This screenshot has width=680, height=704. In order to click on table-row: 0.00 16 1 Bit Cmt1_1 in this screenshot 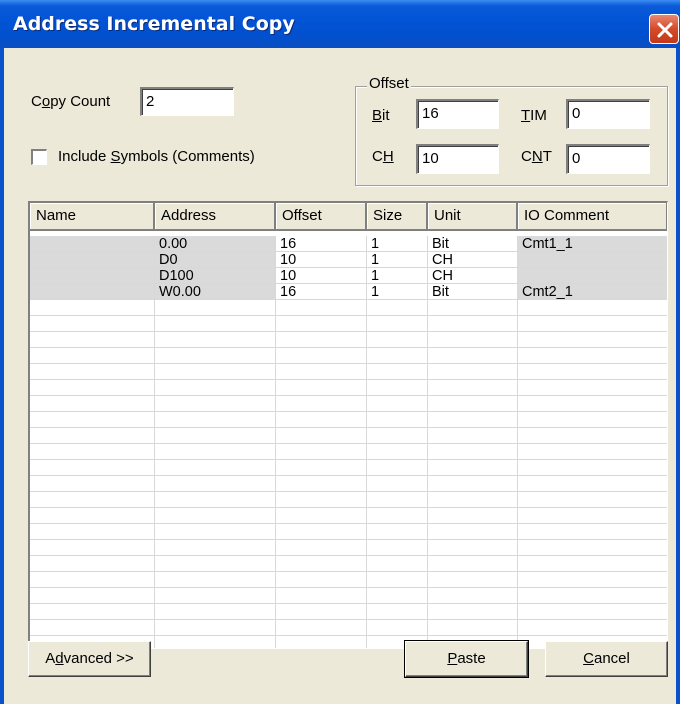, I will do `click(348, 244)`.